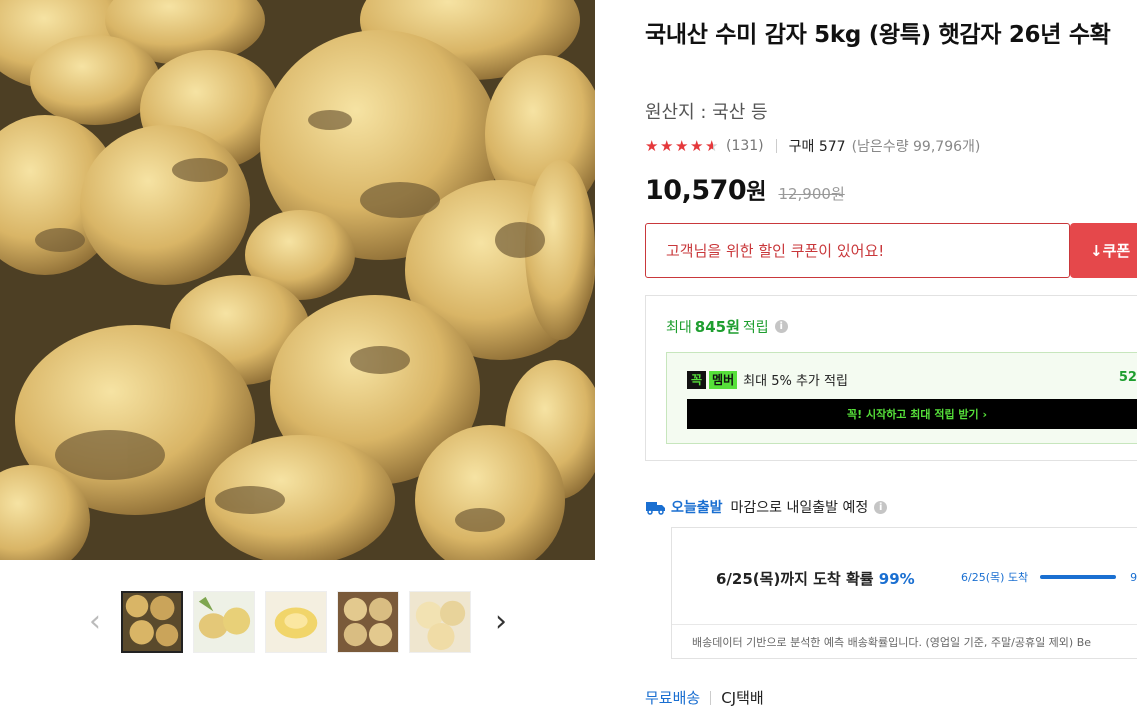 This screenshot has width=1137, height=719. What do you see at coordinates (878, 35) in the screenshot?
I see `product-title: 국내산 수미 감자 5kg (왕특) 햇감자 26년 수확` at bounding box center [878, 35].